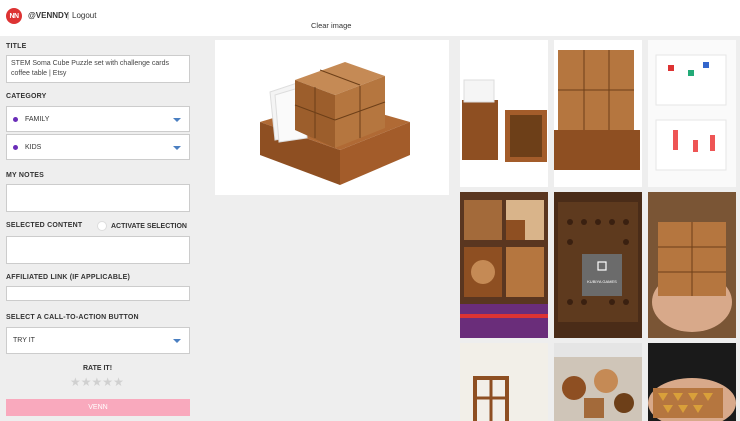 This screenshot has height=421, width=740. Describe the element at coordinates (14, 16) in the screenshot. I see `app-logo: NN` at that location.